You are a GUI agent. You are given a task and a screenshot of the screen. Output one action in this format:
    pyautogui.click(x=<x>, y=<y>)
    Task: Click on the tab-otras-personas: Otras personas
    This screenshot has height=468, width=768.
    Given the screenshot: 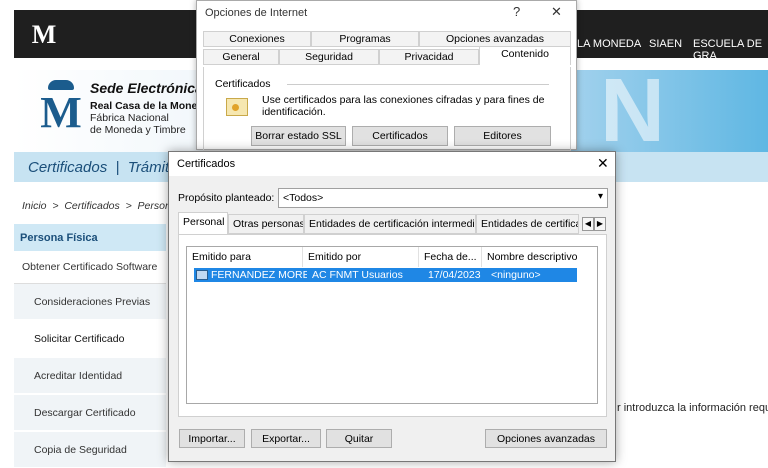 What is the action you would take?
    pyautogui.click(x=266, y=224)
    